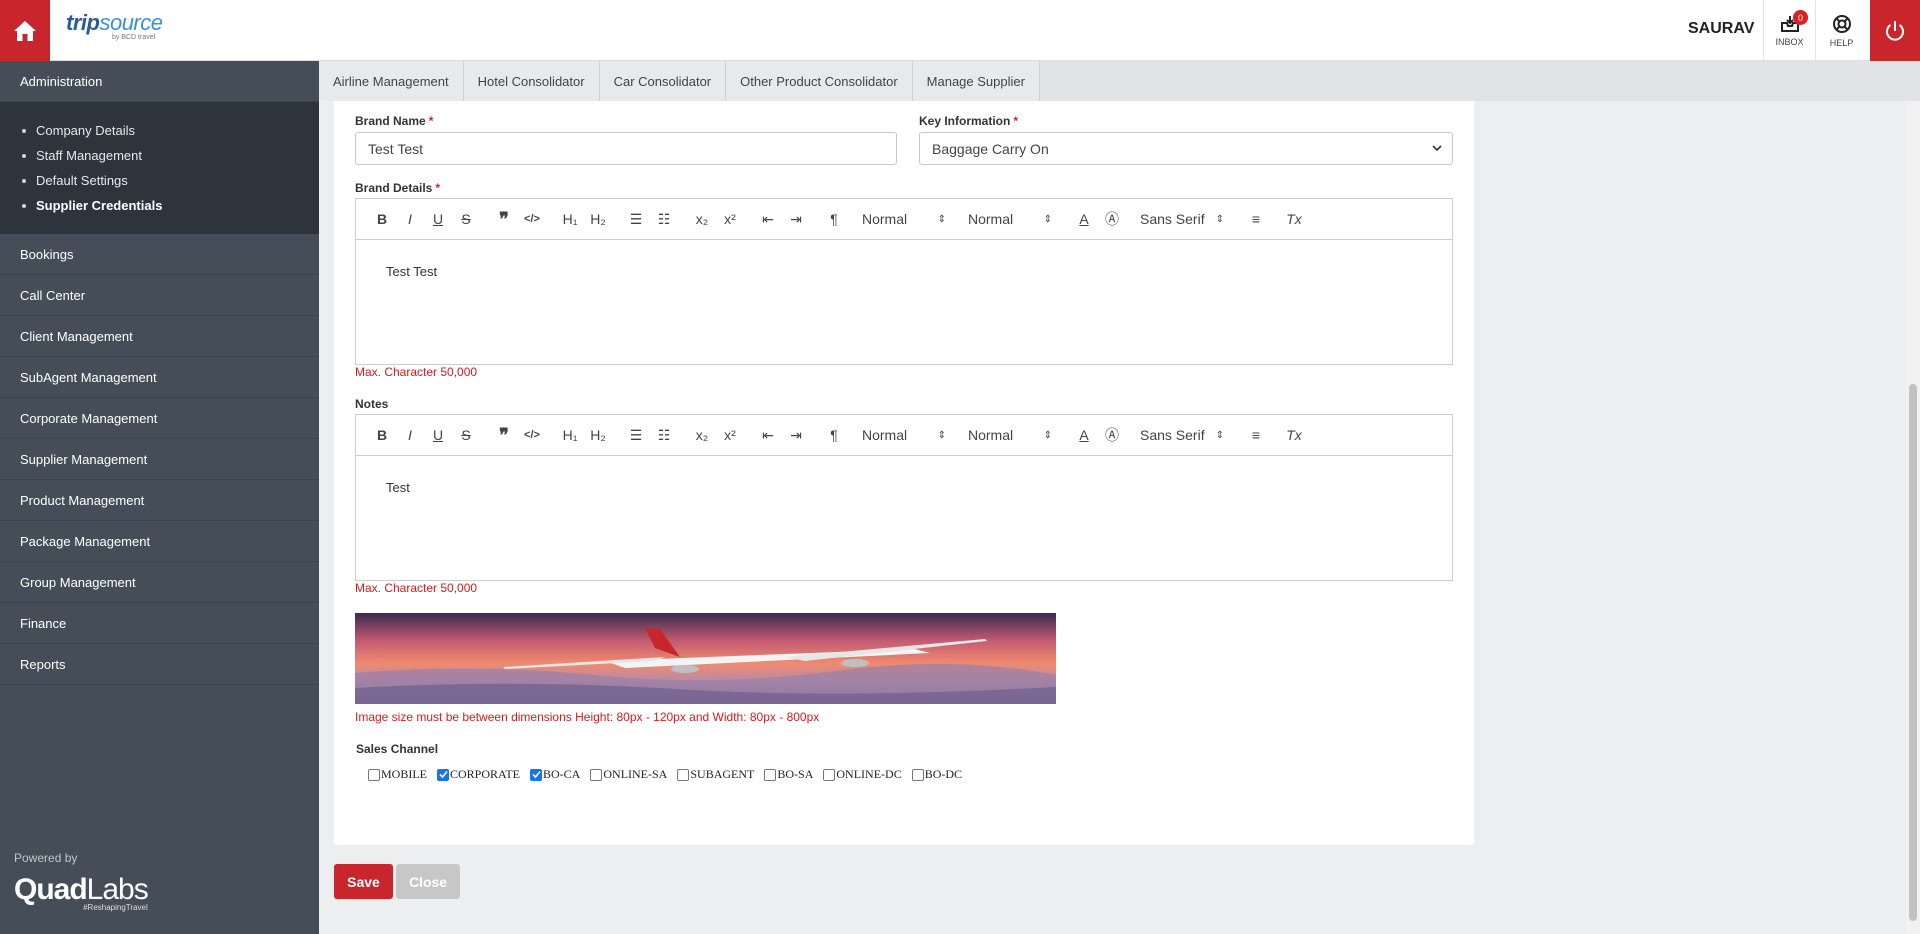 The image size is (1920, 934). What do you see at coordinates (159, 541) in the screenshot?
I see `sidebar-item-package-management: Package Management` at bounding box center [159, 541].